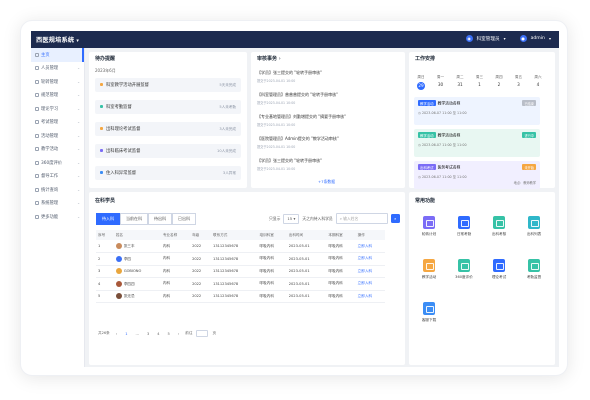 The height and width of the screenshot is (400, 590). I want to click on roster-tab: 当前在科, so click(134, 219).